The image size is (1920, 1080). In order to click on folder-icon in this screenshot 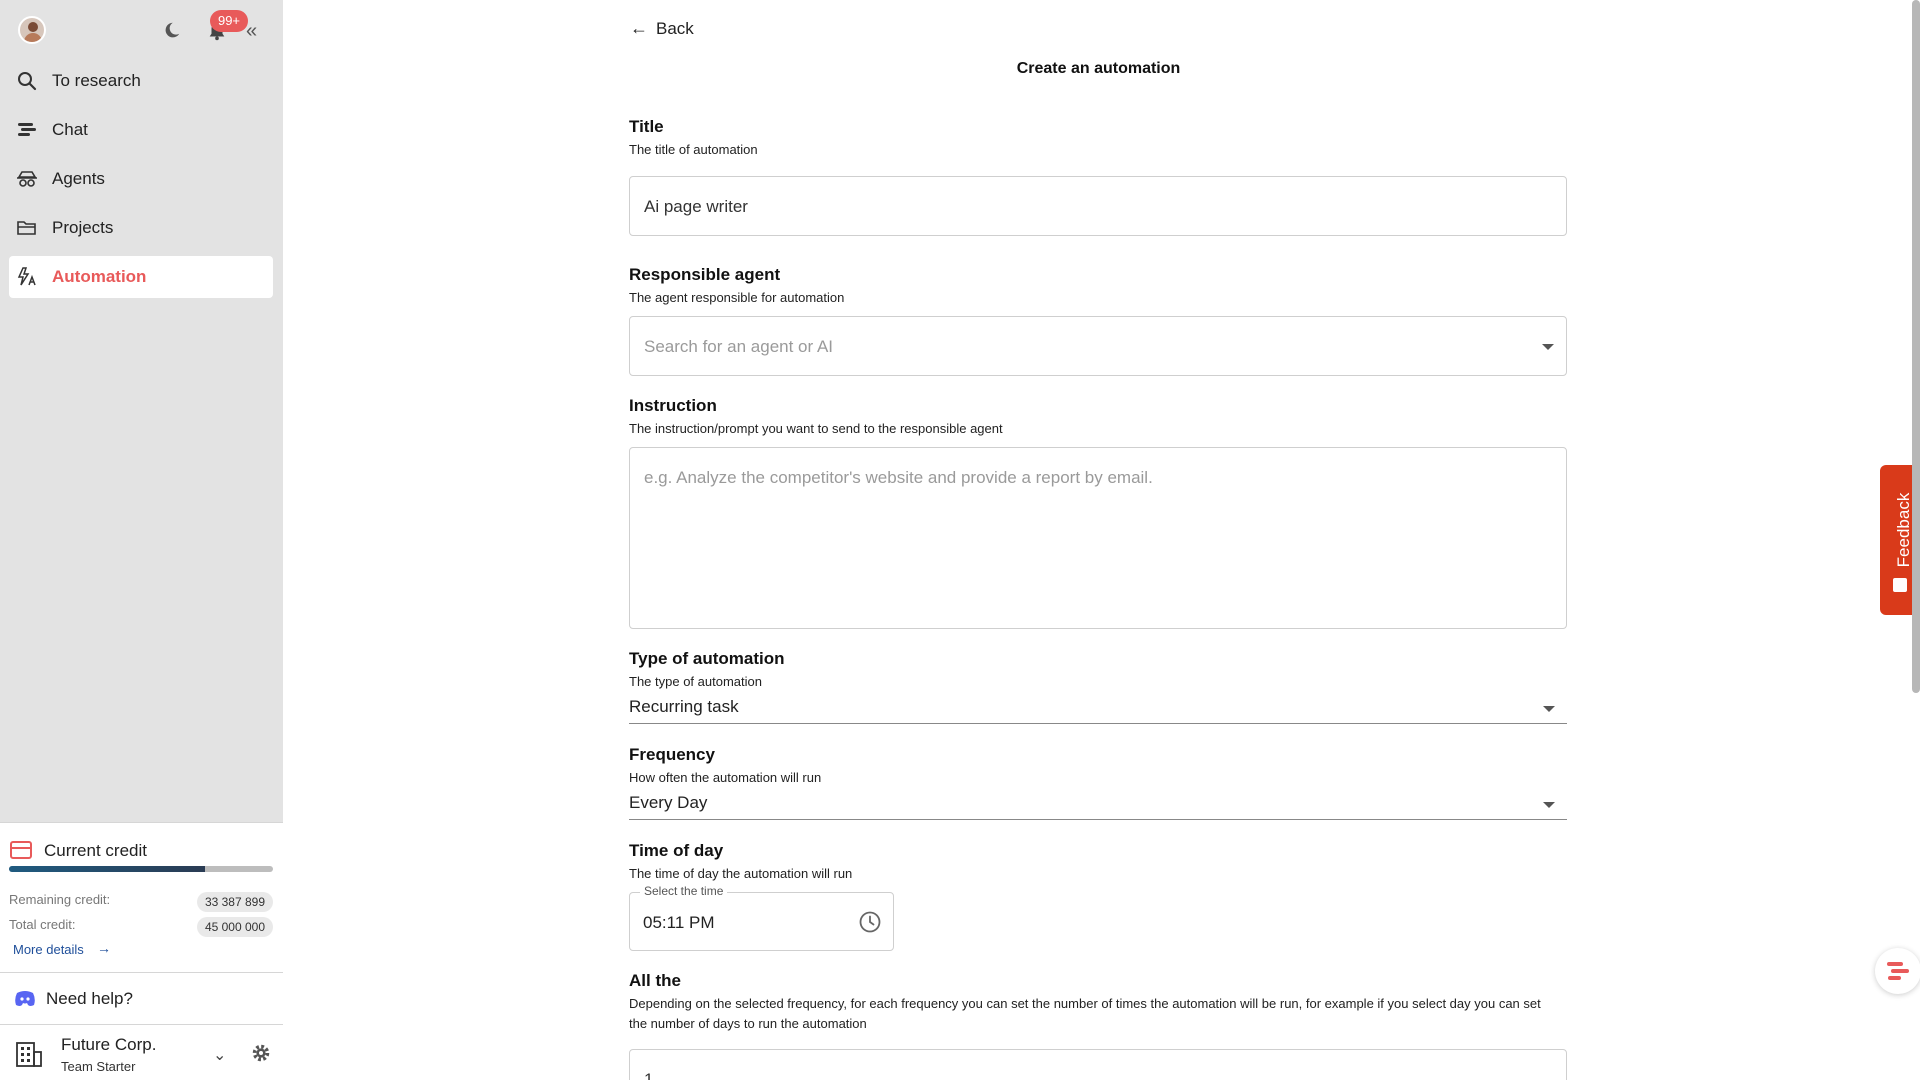, I will do `click(26, 228)`.